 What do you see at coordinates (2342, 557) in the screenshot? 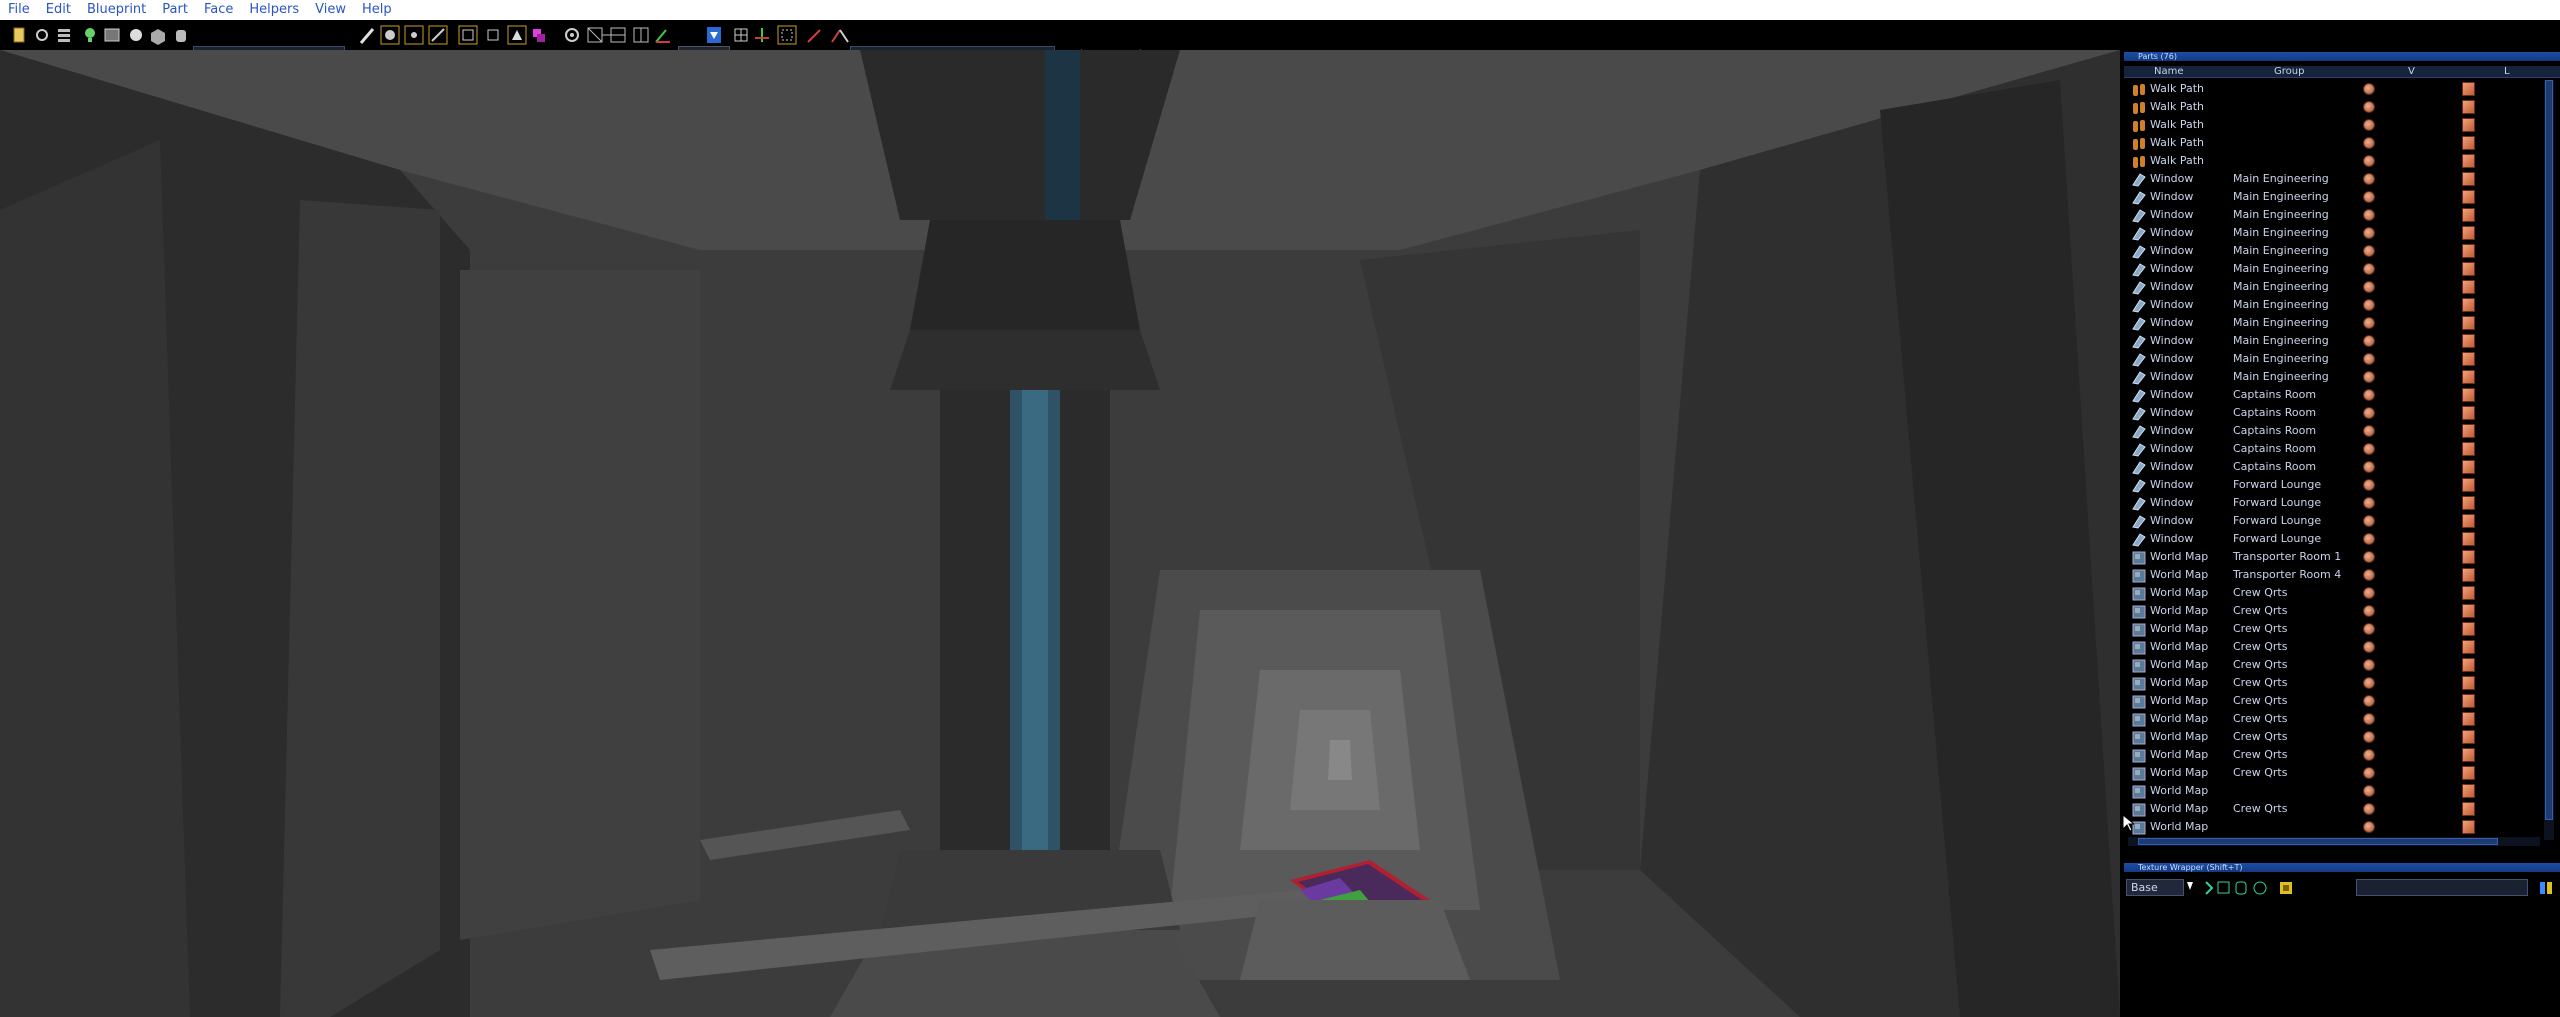
I see `table-row: World Map Transporter Room 1` at bounding box center [2342, 557].